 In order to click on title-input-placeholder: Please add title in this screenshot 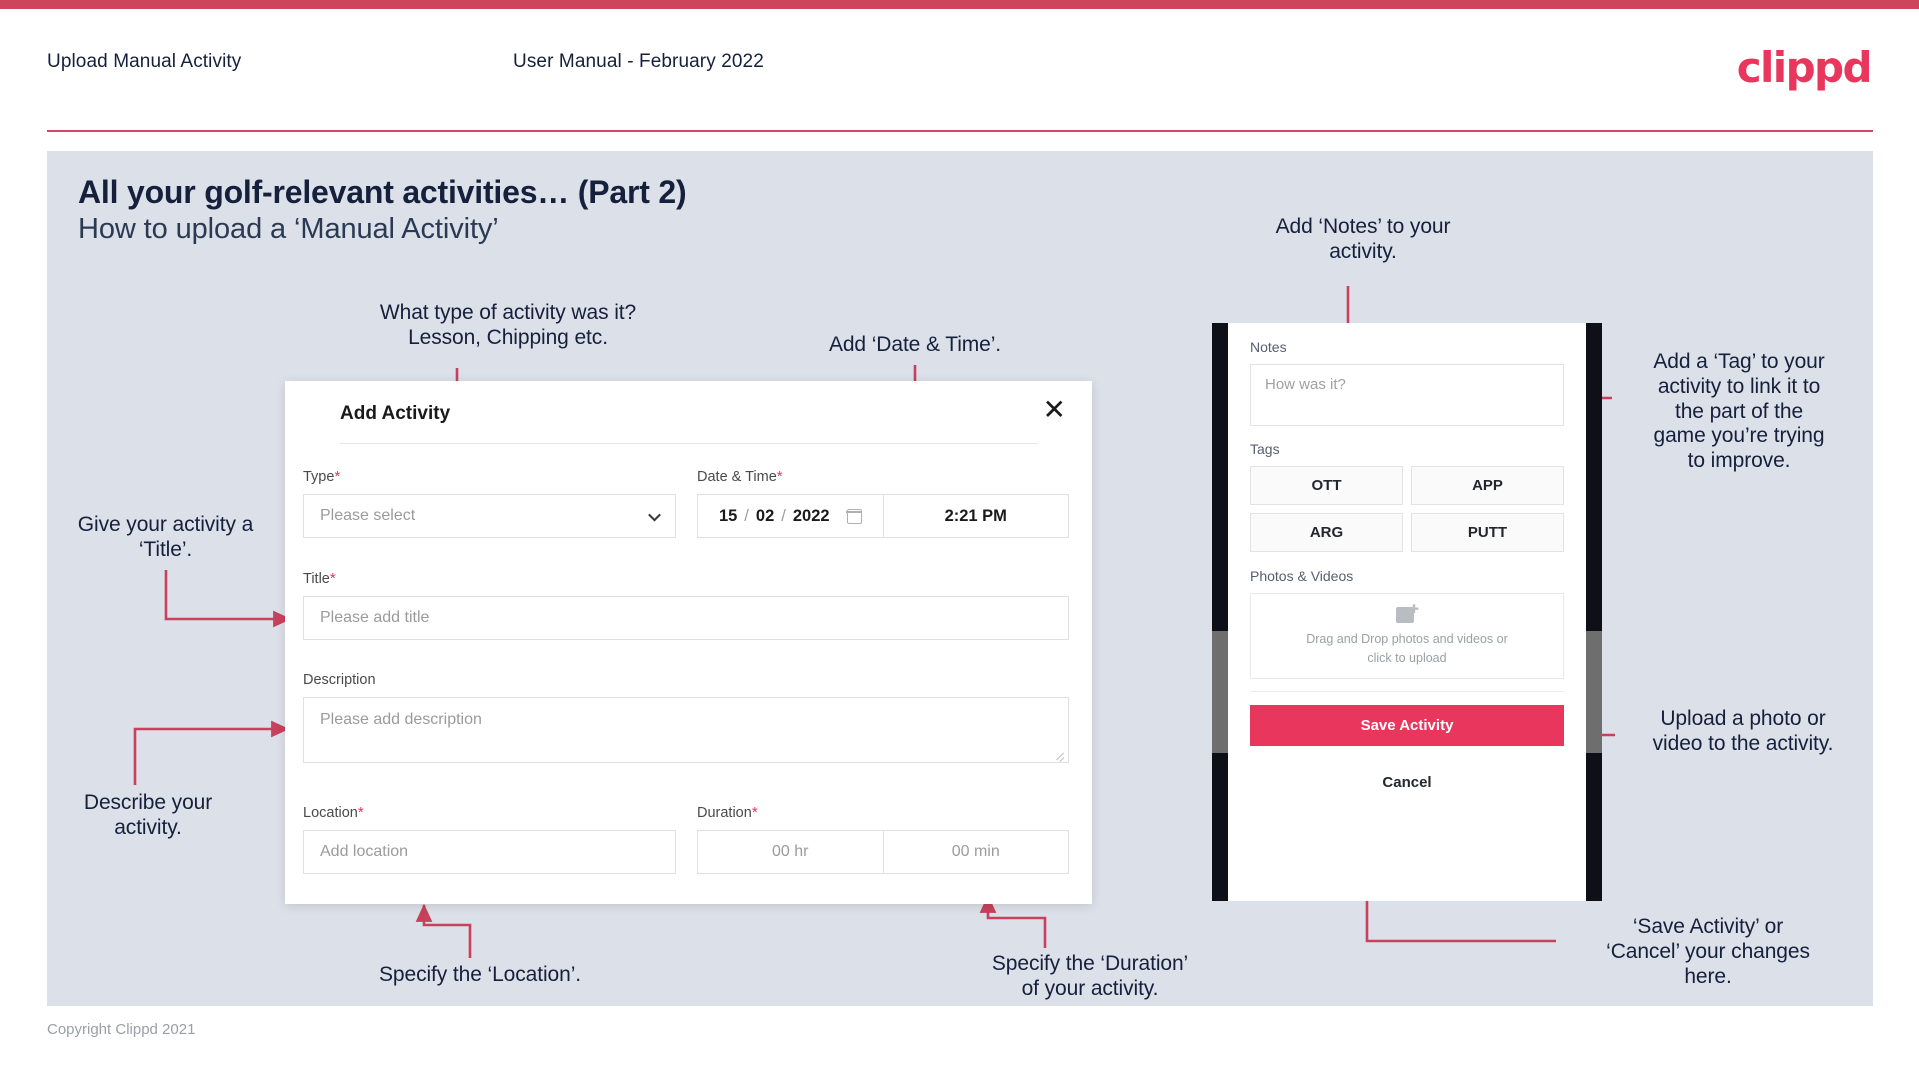, I will do `click(375, 617)`.